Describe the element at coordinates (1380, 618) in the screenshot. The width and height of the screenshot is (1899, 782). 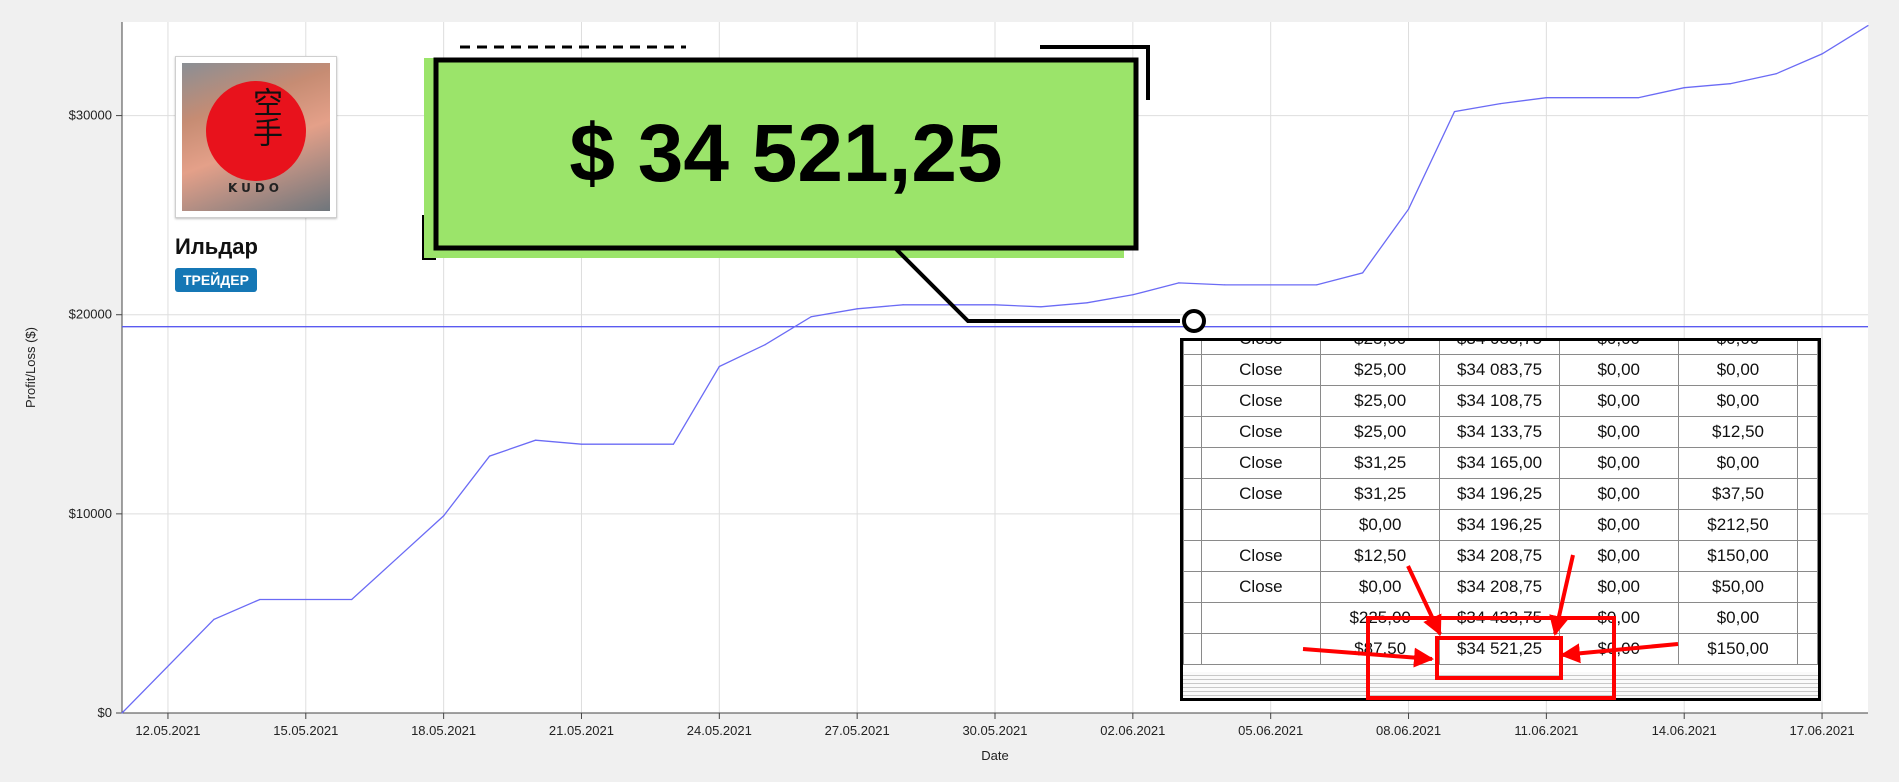
I see `table-cell: $225,00` at that location.